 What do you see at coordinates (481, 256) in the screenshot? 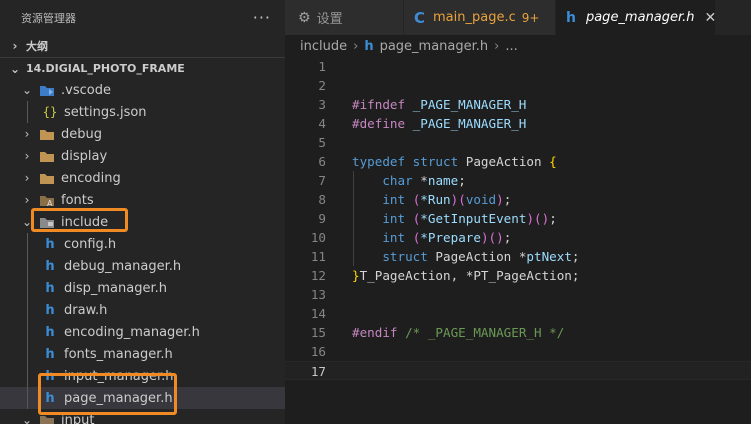
I see `code-text: struct PageAction *ptNext;` at bounding box center [481, 256].